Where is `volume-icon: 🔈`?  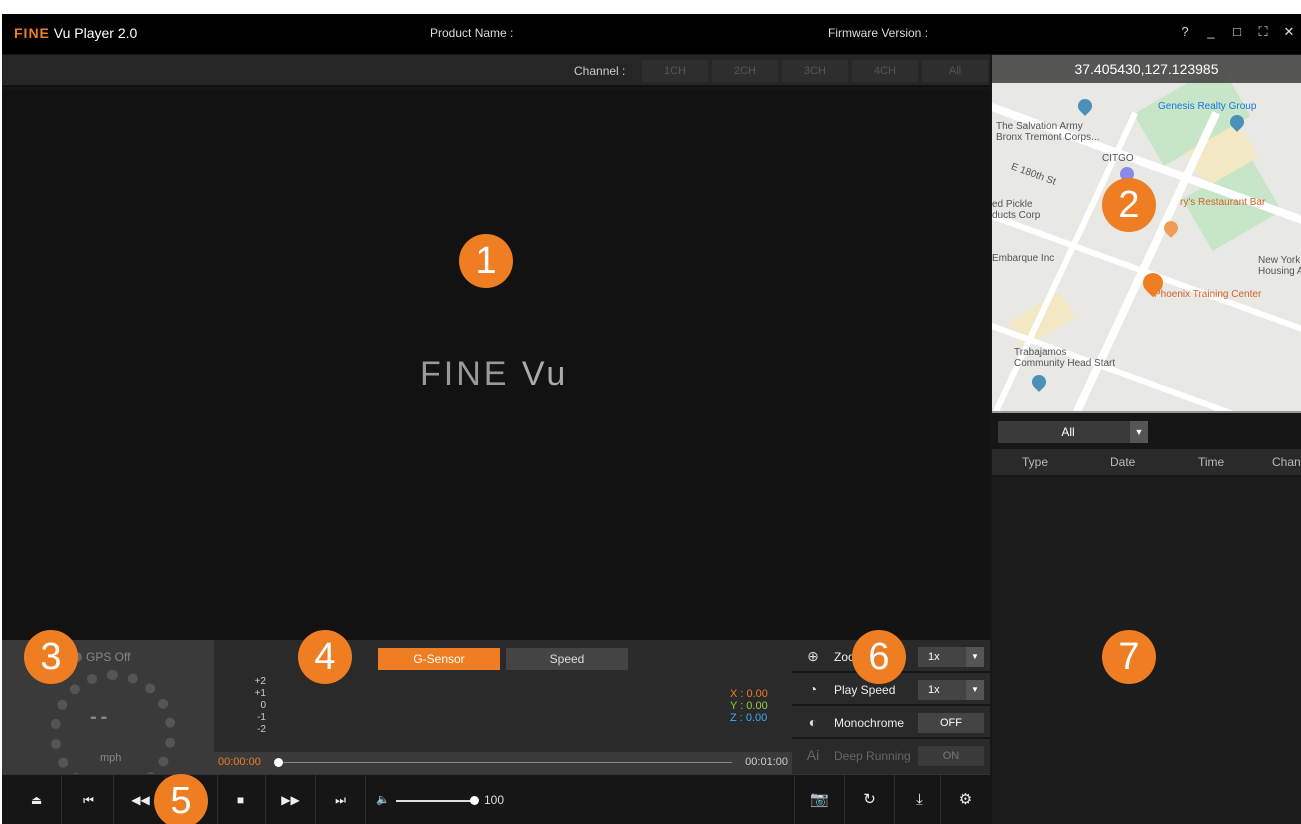
volume-icon: 🔈 is located at coordinates (383, 799).